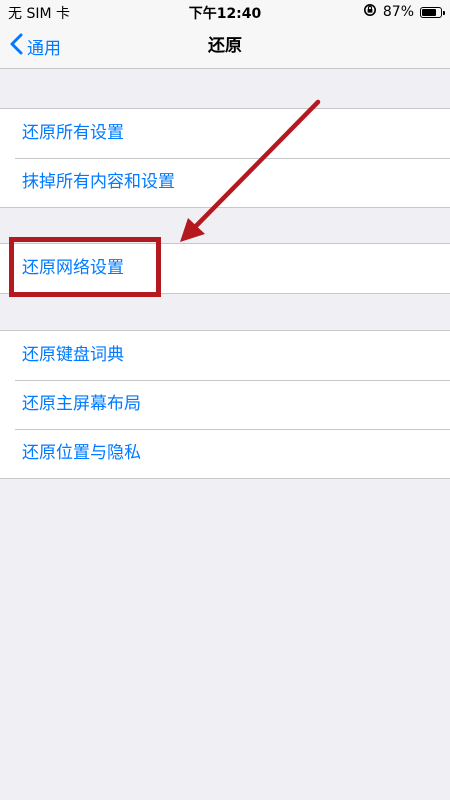 The height and width of the screenshot is (800, 450). Describe the element at coordinates (398, 12) in the screenshot. I see `battery-percent: 87%` at that location.